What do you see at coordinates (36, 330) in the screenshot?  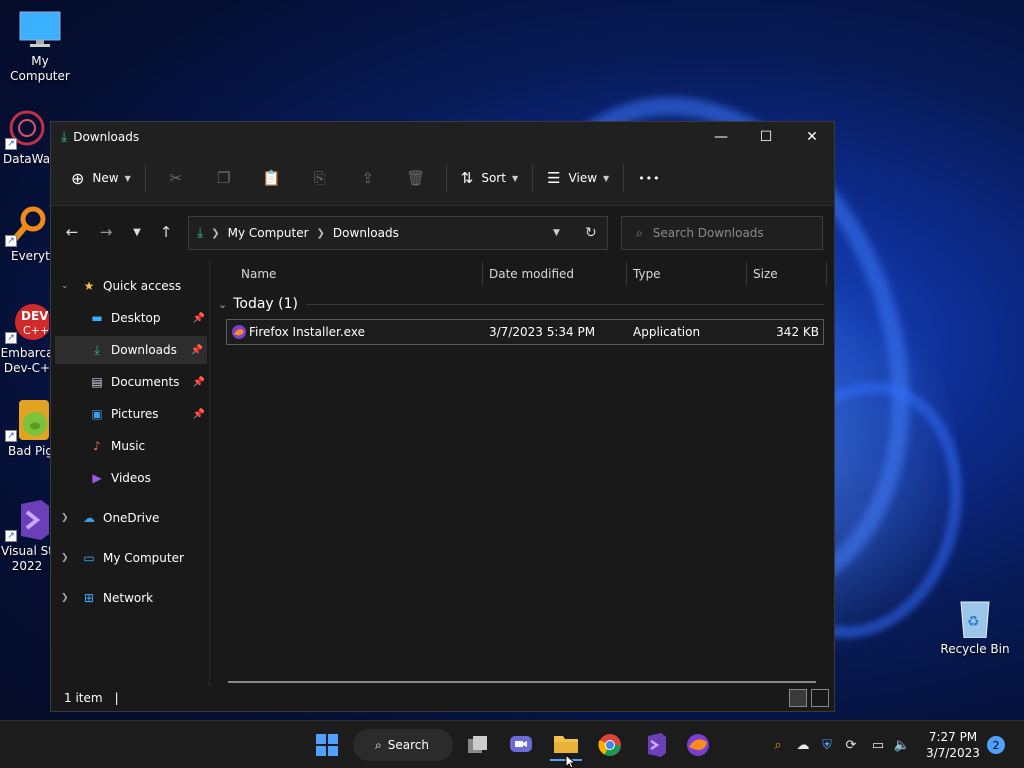 I see `svg-text: C++` at bounding box center [36, 330].